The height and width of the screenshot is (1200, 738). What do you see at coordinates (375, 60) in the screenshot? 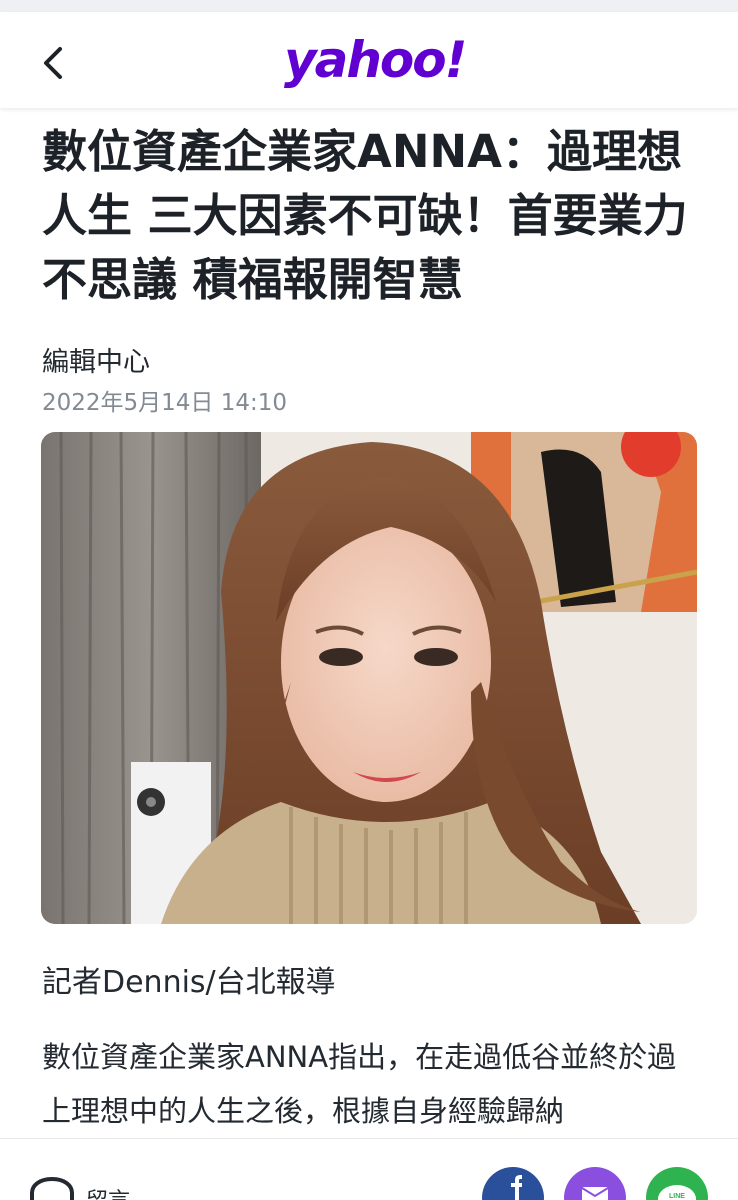
I see `yahoo-logo: yahoo!` at bounding box center [375, 60].